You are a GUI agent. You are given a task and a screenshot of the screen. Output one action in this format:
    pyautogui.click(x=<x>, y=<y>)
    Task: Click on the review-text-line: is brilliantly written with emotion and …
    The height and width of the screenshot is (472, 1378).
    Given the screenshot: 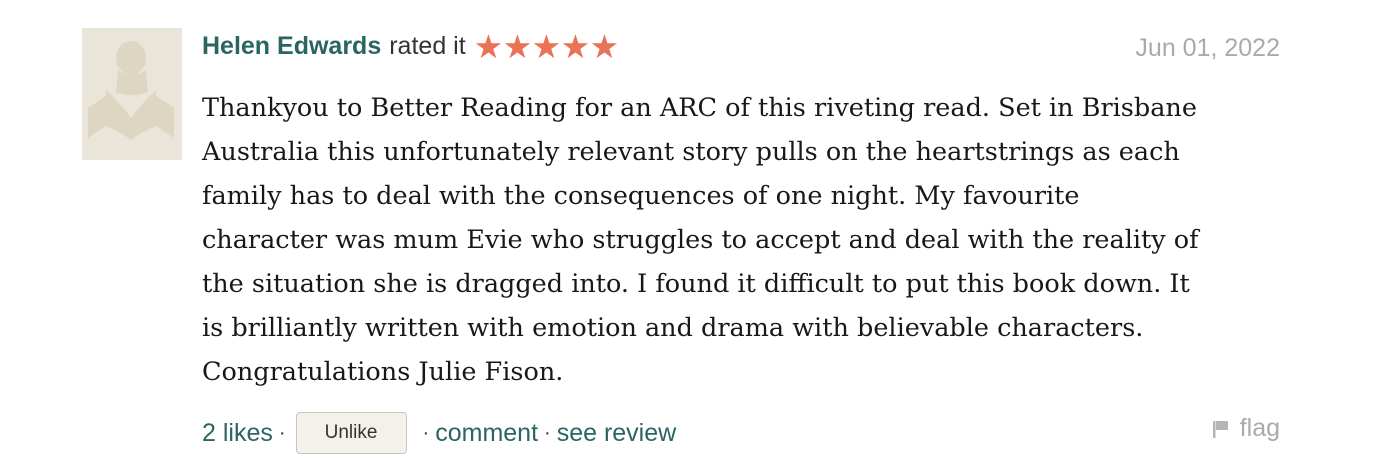 What is the action you would take?
    pyautogui.click(x=673, y=328)
    